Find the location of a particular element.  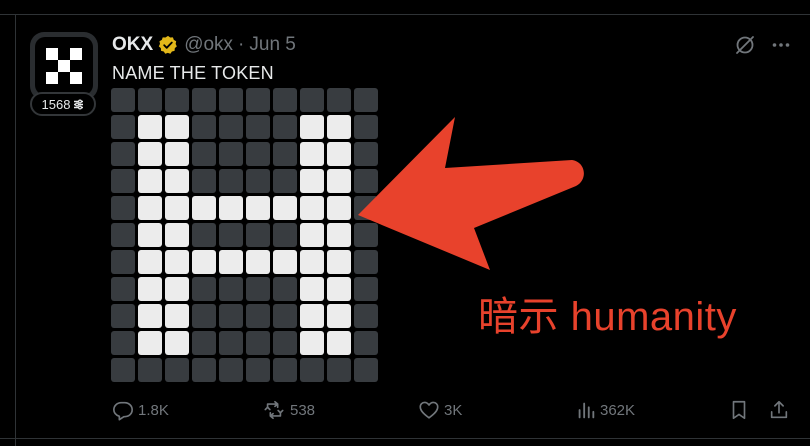

reply-button: 1.8K is located at coordinates (140, 410).